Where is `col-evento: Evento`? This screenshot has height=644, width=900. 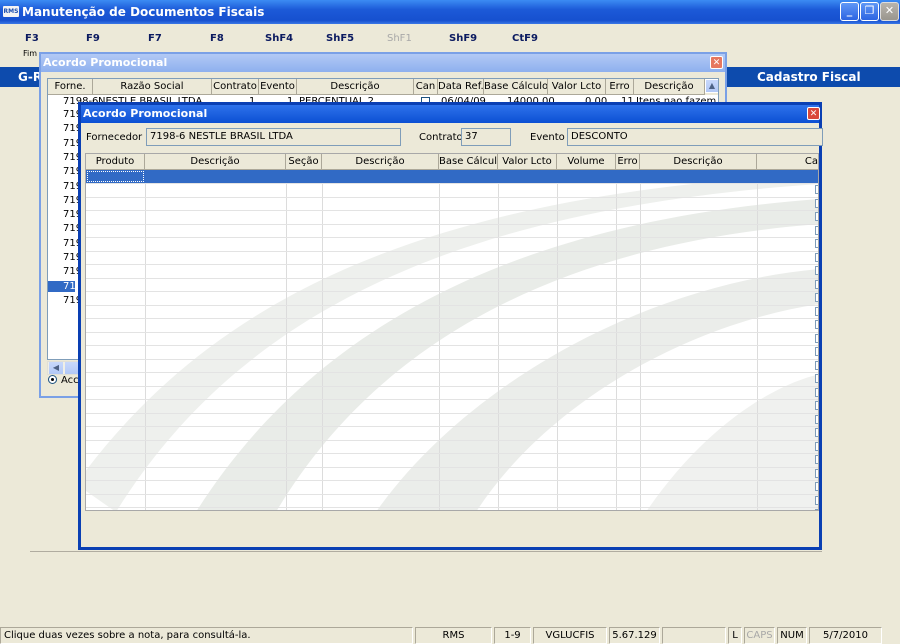
col-evento: Evento is located at coordinates (278, 87).